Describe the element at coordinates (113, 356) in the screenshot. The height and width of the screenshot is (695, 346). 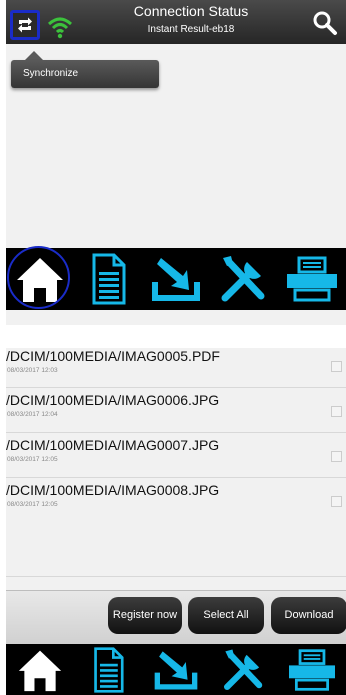
I see `file-name: /DCIM/100MEDIA/IMAG0005.PDF` at that location.